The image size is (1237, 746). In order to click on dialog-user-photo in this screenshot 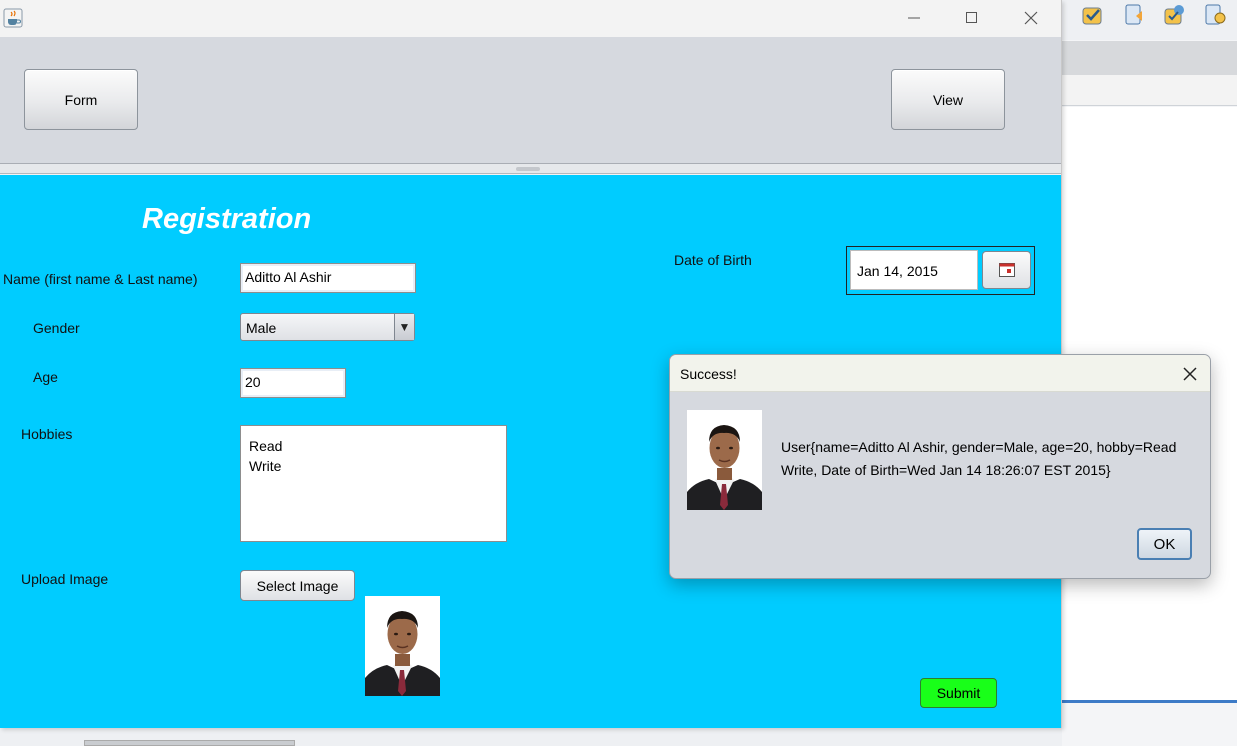, I will do `click(724, 460)`.